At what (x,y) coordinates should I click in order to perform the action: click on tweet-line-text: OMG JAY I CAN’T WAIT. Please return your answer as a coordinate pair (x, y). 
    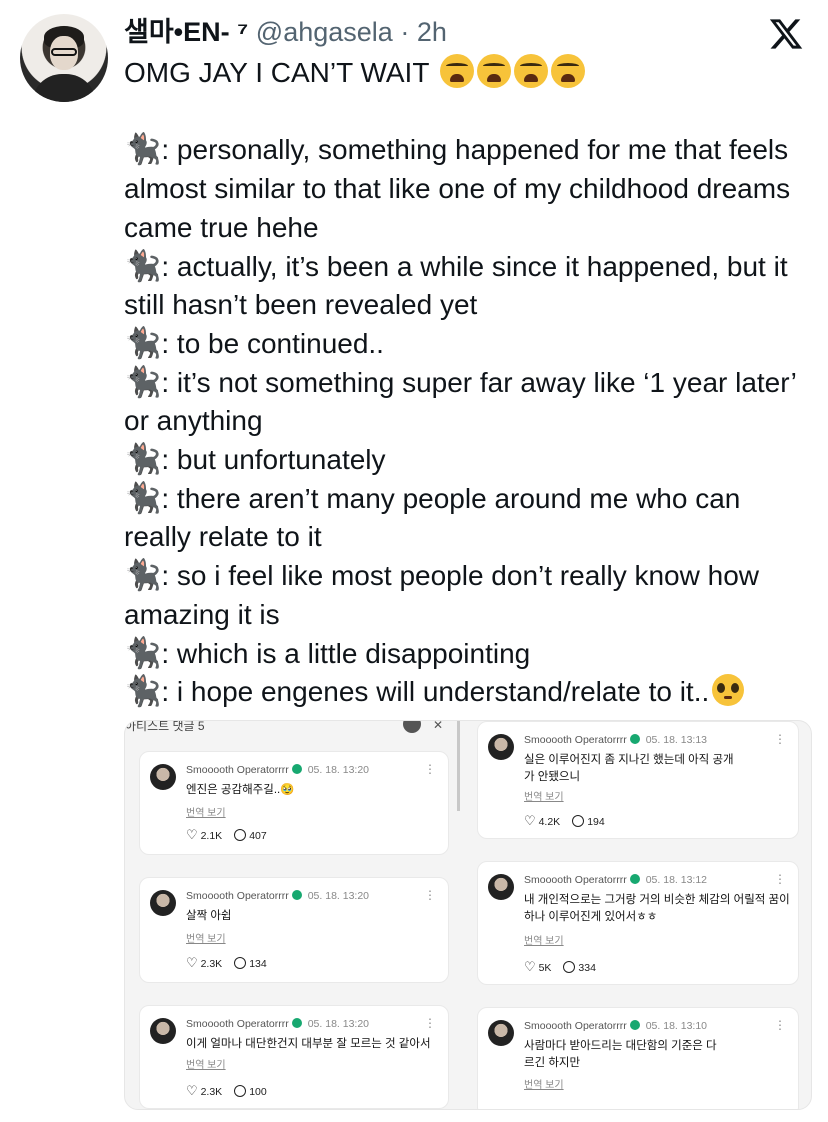
    Looking at the image, I should click on (276, 72).